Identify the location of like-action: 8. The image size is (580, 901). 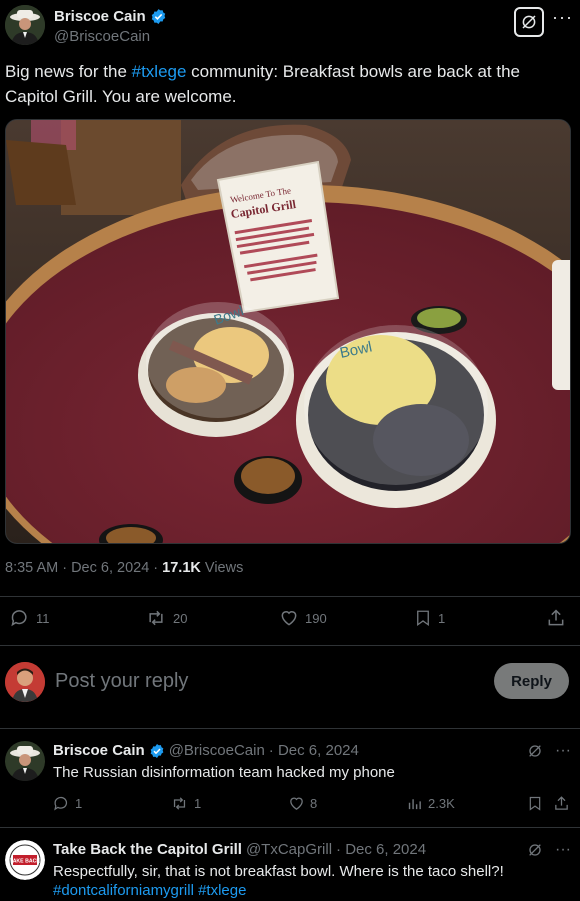
(302, 803).